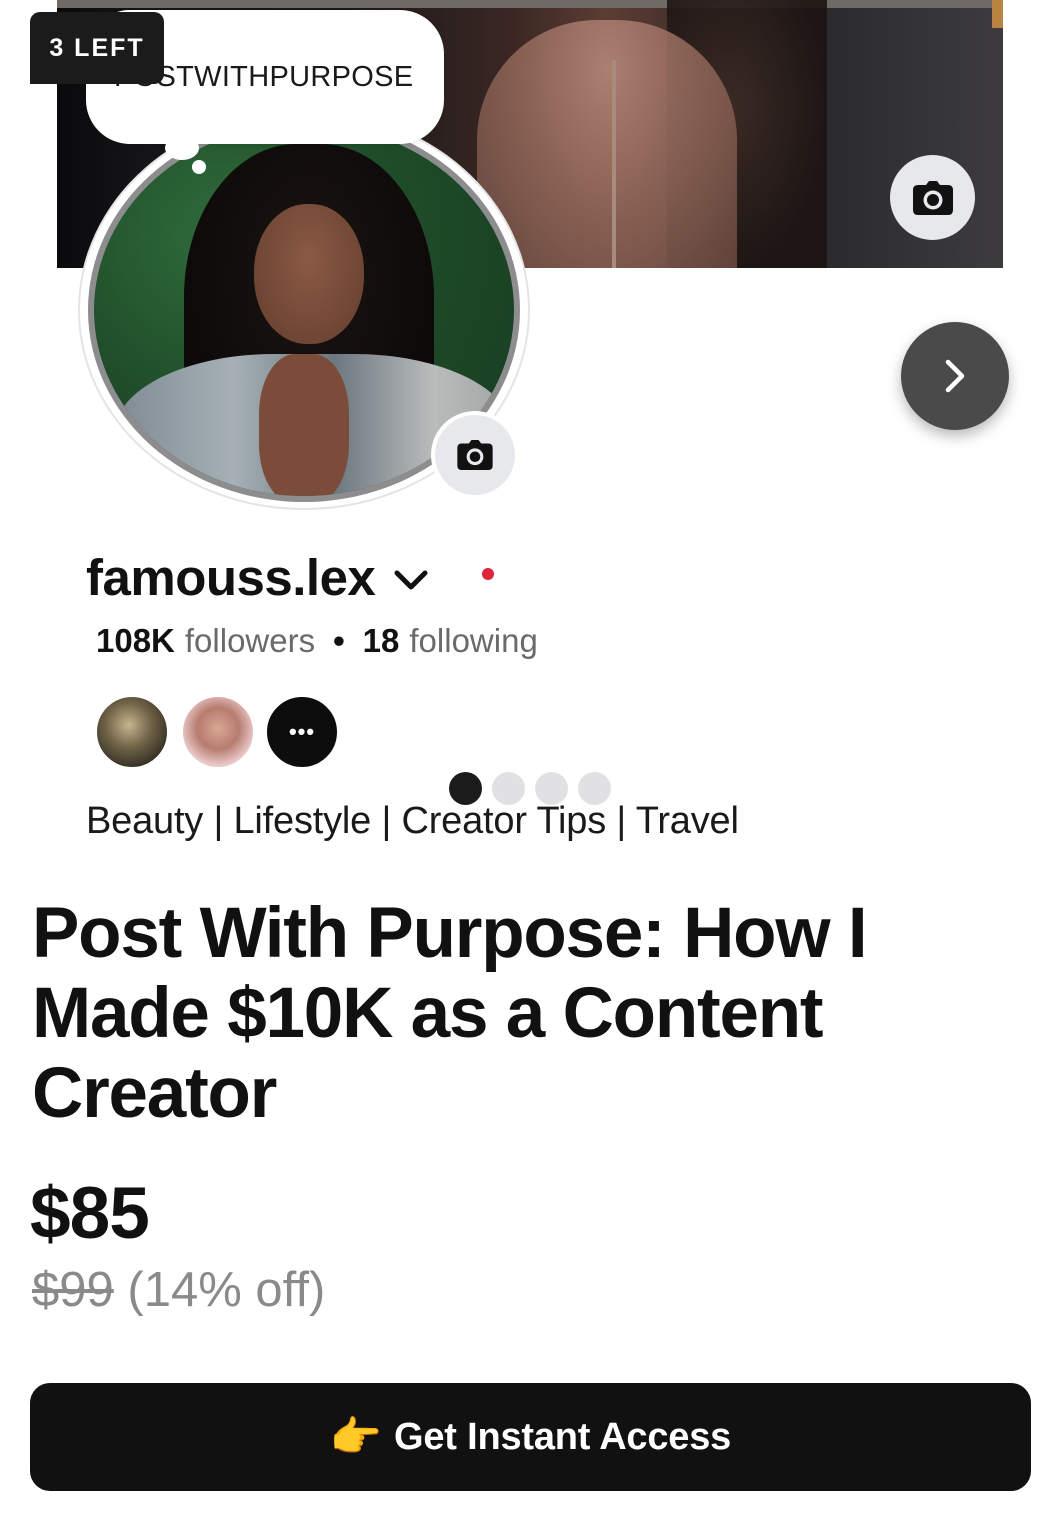 Image resolution: width=1048 pixels, height=1518 pixels. I want to click on original-price-row: $99 (14% off), so click(178, 1290).